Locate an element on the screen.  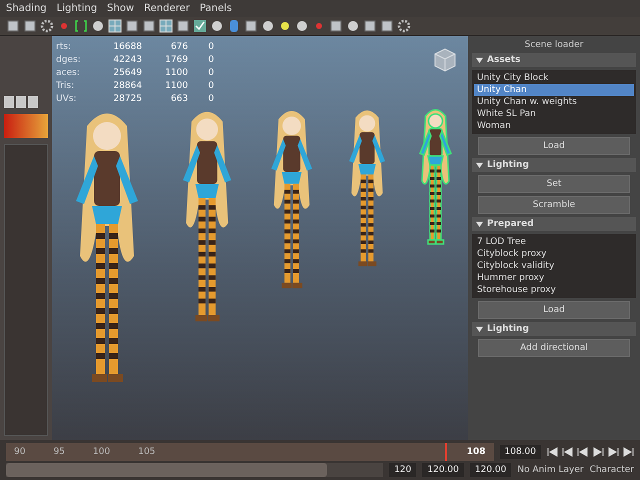
list-item: Cityblock validity is located at coordinates (554, 266).